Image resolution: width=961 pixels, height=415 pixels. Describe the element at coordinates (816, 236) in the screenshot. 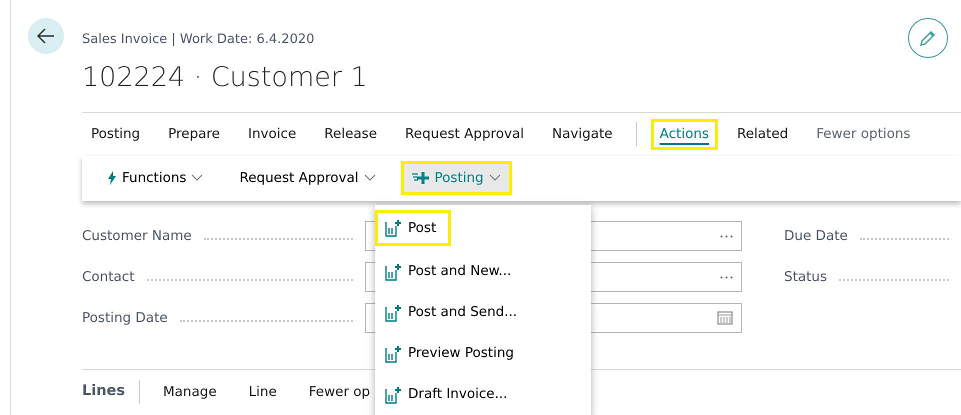

I see `field-label: Due Date` at that location.